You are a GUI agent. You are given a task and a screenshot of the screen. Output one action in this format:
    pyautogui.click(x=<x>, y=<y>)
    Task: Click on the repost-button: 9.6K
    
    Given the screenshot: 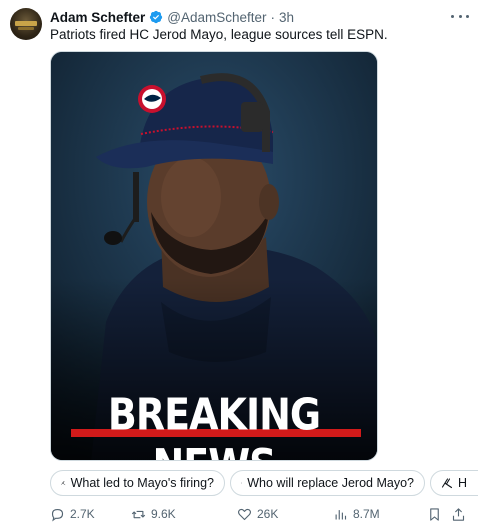 What is the action you would take?
    pyautogui.click(x=153, y=514)
    